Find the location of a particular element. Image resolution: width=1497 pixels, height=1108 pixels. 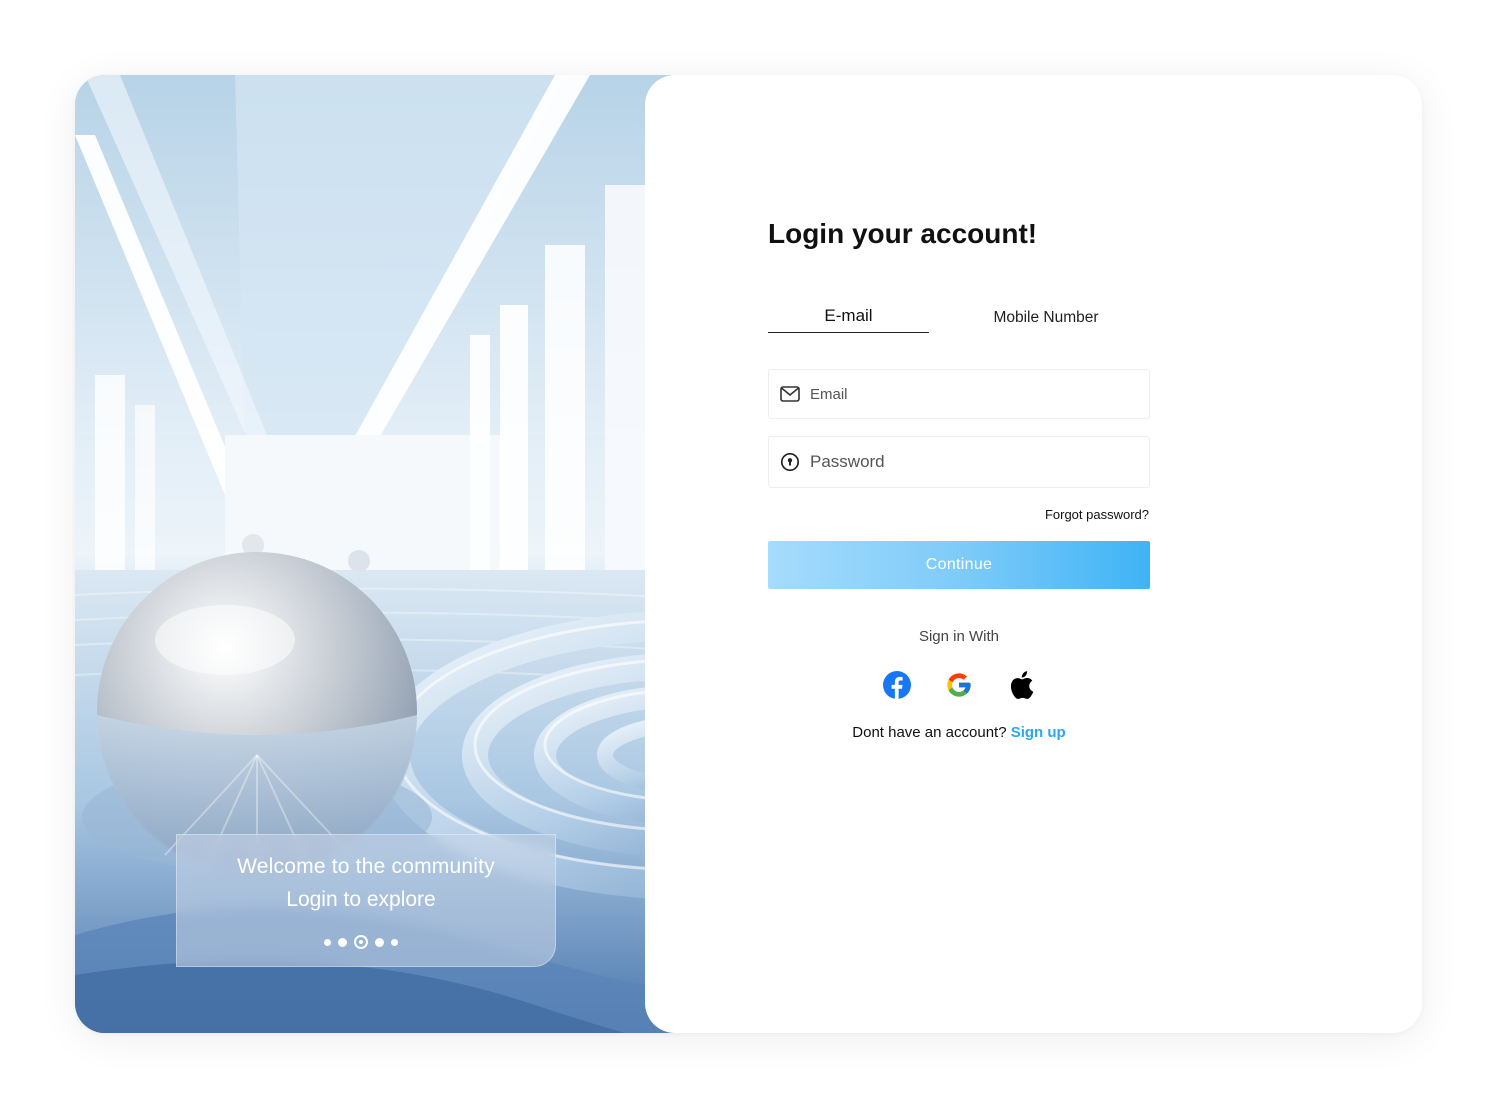

signup-prompt: Dont have an account? Sign up is located at coordinates (959, 732).